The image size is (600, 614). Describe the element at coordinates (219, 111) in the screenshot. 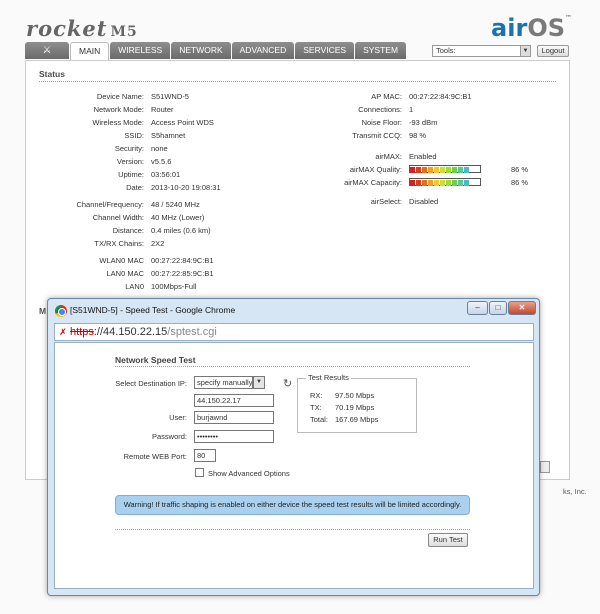

I see `status-row: Connections: 1` at that location.